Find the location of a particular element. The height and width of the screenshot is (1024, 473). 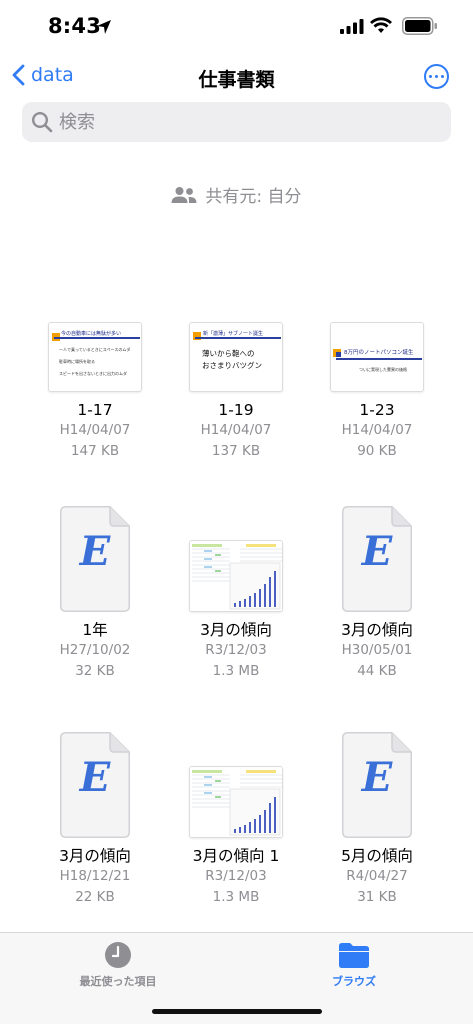

presentation-thumbnail: 新「激薄」サブノート誕生 薄いから鞄への おさまりバツグン is located at coordinates (236, 357).